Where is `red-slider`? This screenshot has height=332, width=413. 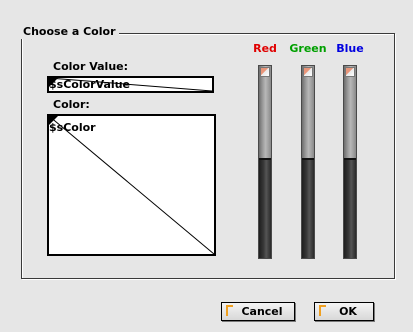
red-slider is located at coordinates (265, 162).